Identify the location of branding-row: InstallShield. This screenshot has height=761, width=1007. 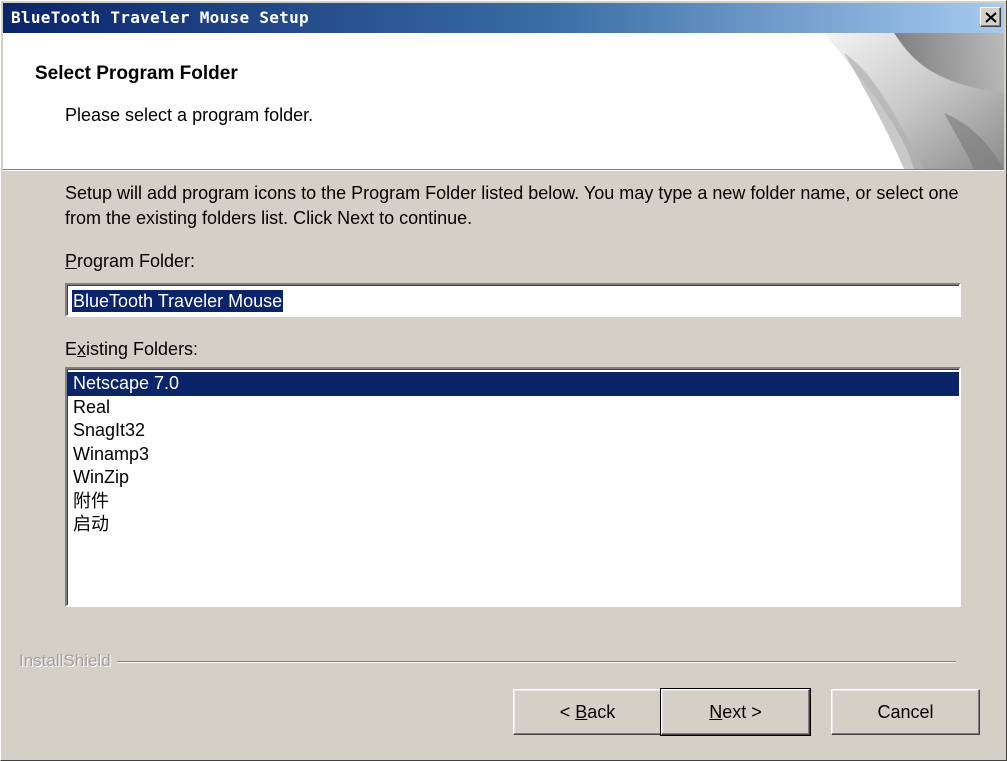
(503, 662).